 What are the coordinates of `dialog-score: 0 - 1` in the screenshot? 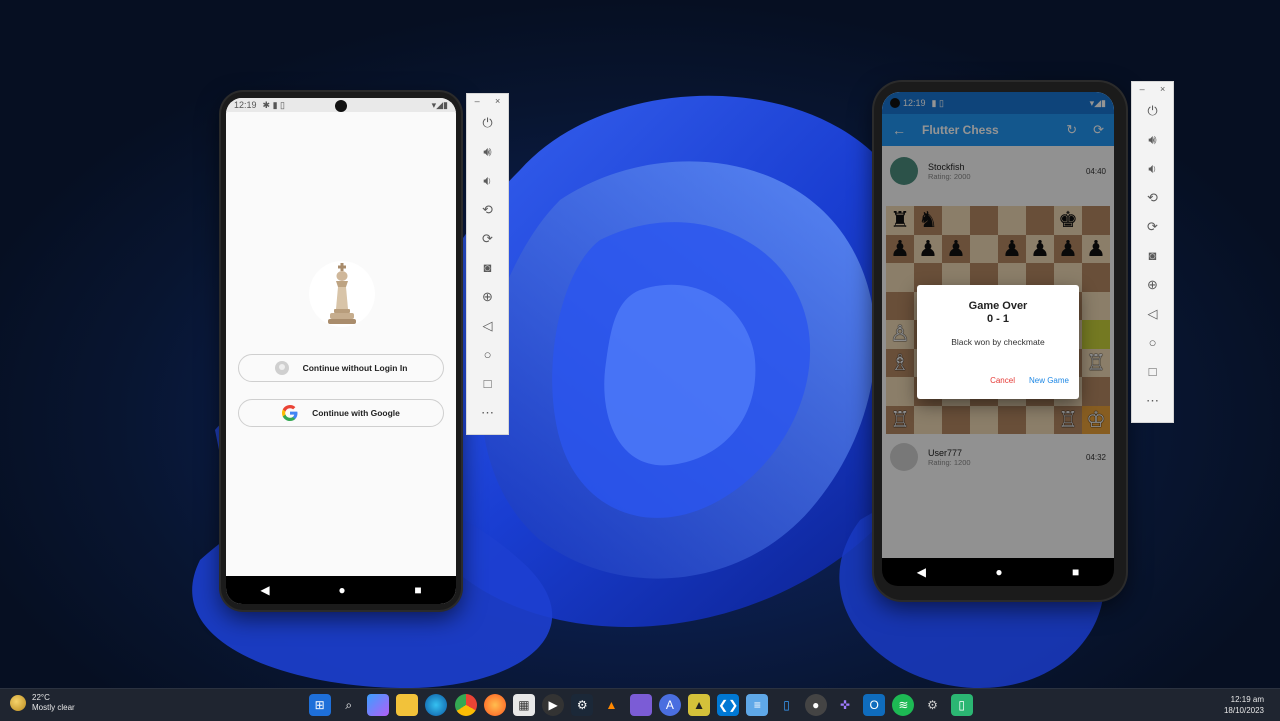 It's located at (997, 319).